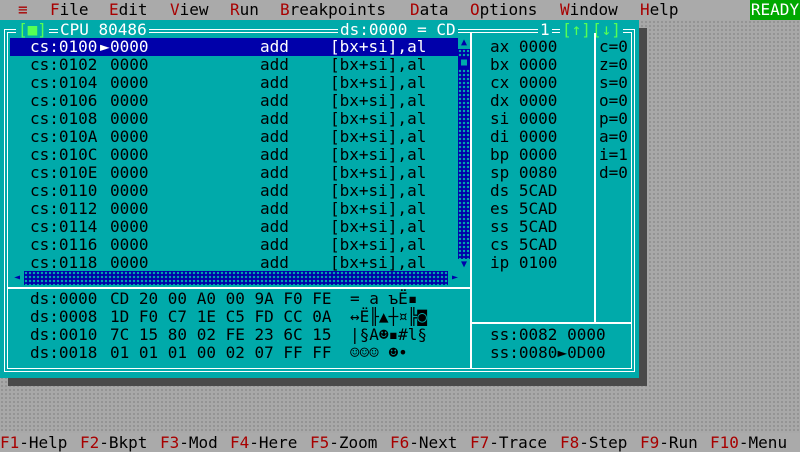 This screenshot has height=452, width=800. I want to click on register-row: dx 0000, so click(523, 101).